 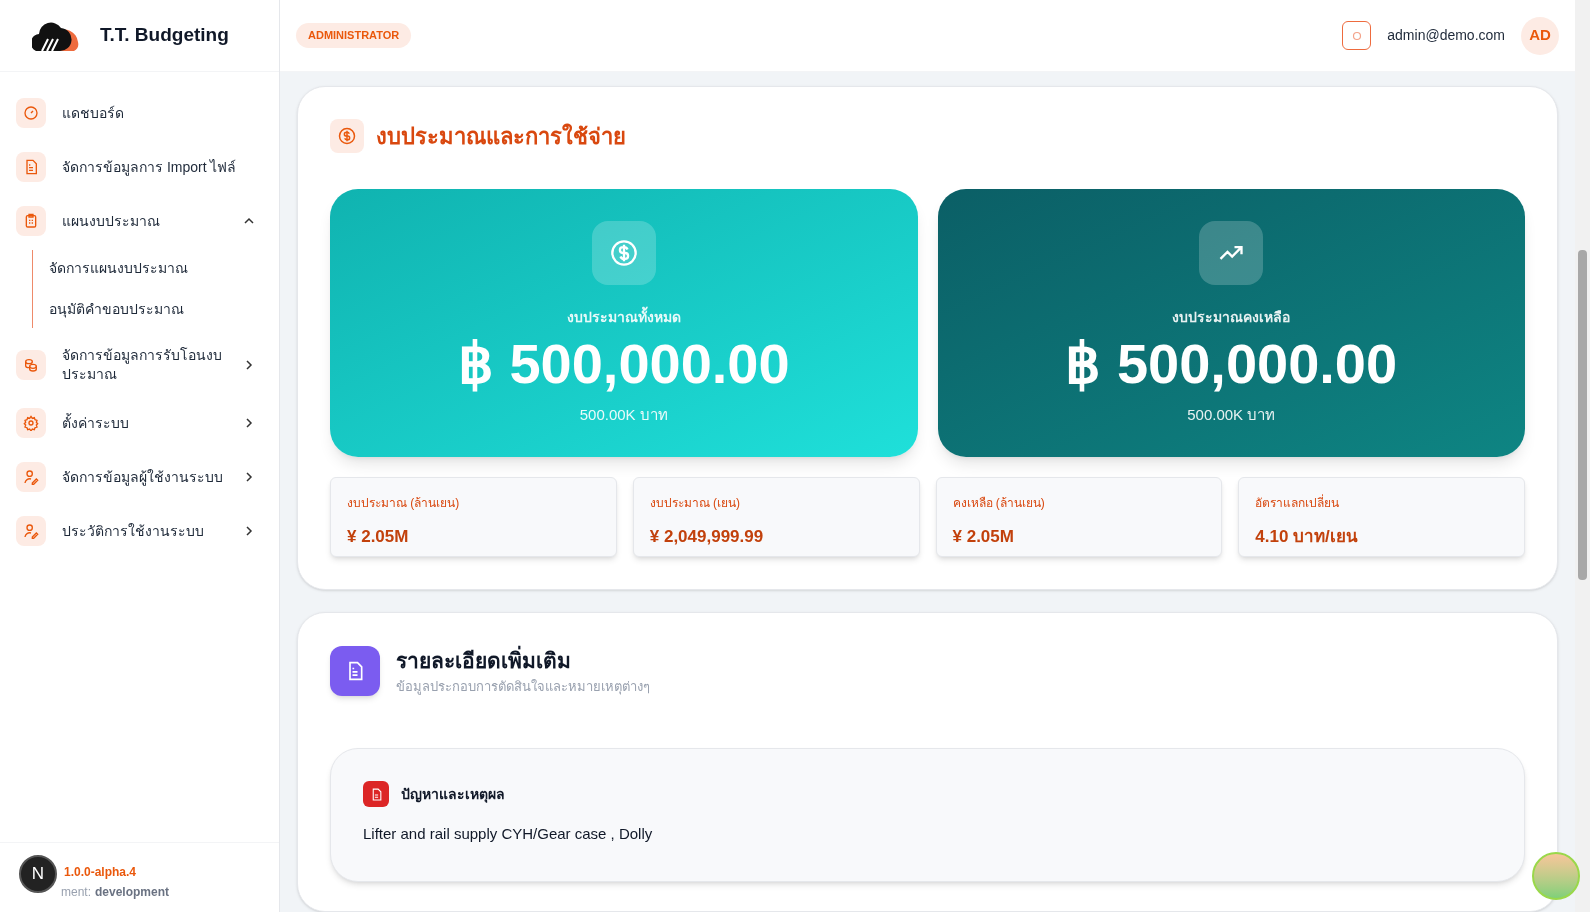 What do you see at coordinates (695, 503) in the screenshot?
I see `stat-label: งบประมาณ (เยน)` at bounding box center [695, 503].